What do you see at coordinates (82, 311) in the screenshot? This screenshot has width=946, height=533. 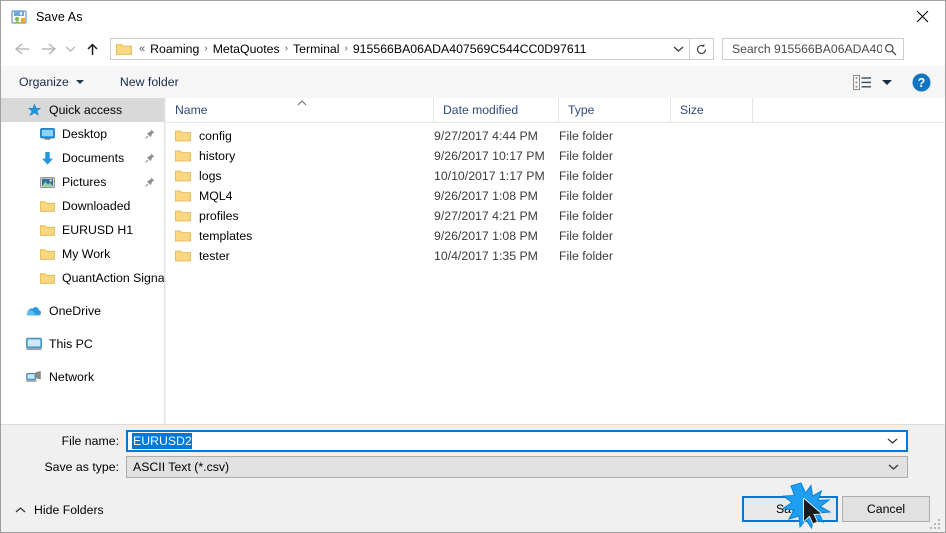 I see `sidebar-item-onedrive: OneDrive` at bounding box center [82, 311].